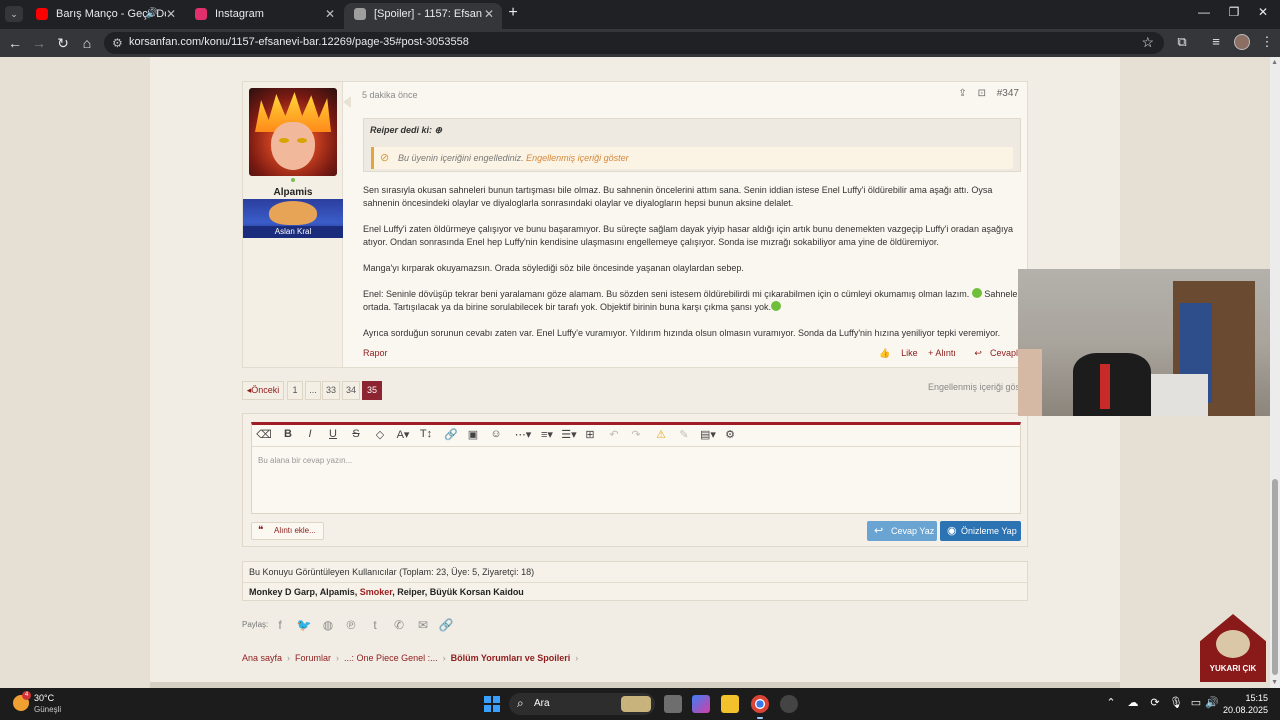 This screenshot has height=720, width=1280. I want to click on viewer-name: Alpamis, so click(337, 592).